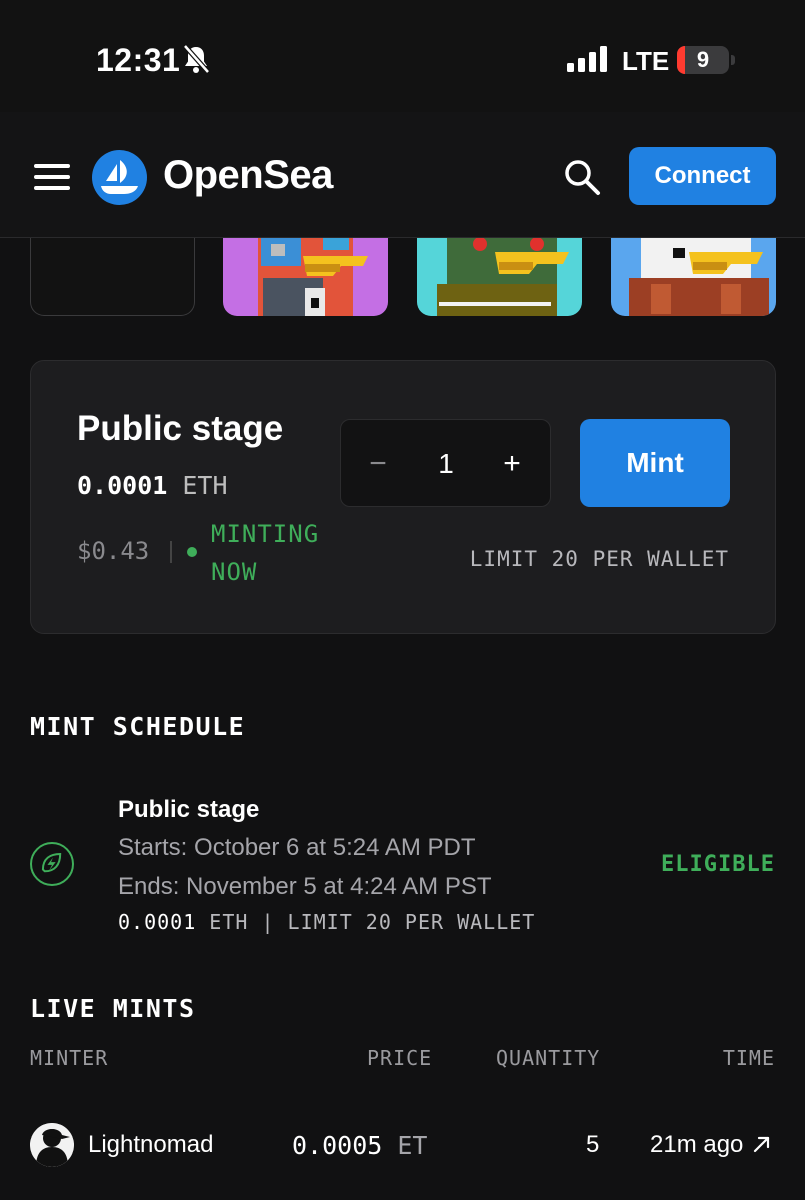  What do you see at coordinates (593, 1144) in the screenshot?
I see `mint-quantity: 5` at bounding box center [593, 1144].